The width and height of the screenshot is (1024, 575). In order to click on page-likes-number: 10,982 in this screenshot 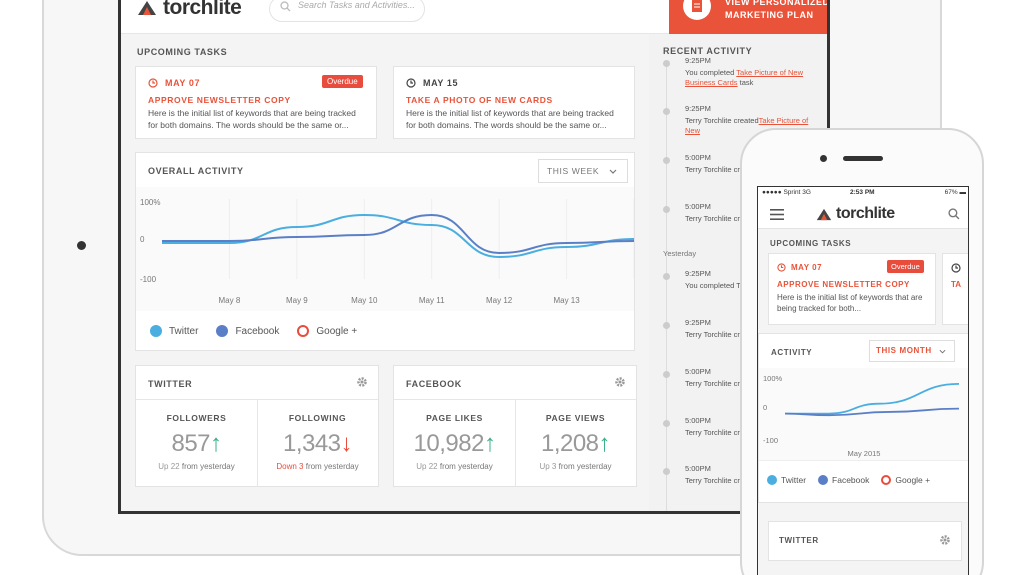, I will do `click(449, 443)`.